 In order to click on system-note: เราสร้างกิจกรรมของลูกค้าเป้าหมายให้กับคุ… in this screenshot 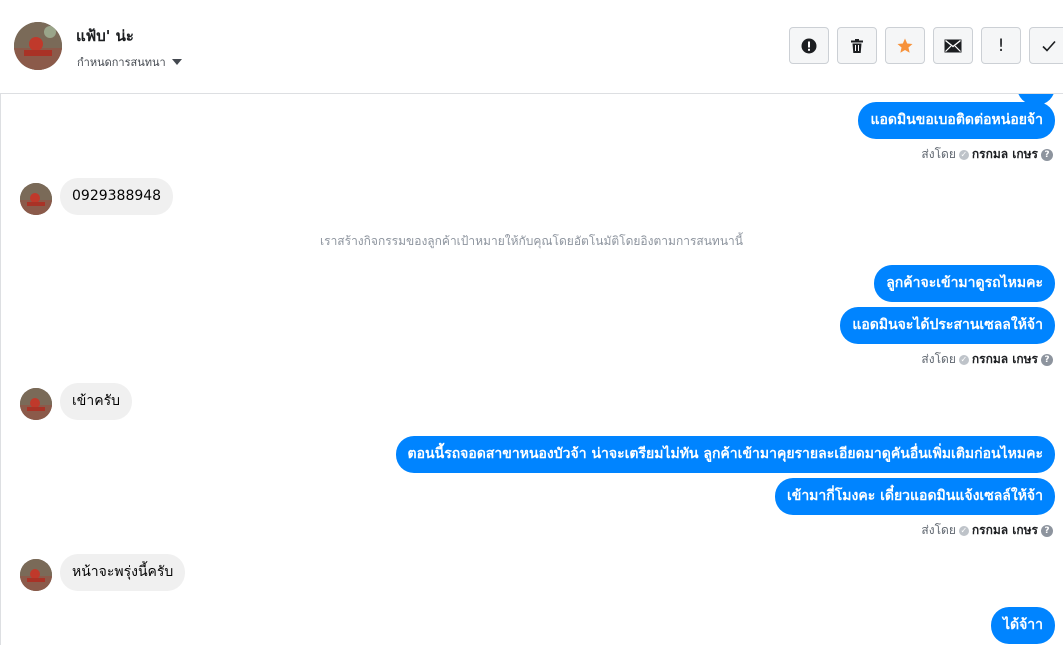, I will do `click(531, 241)`.